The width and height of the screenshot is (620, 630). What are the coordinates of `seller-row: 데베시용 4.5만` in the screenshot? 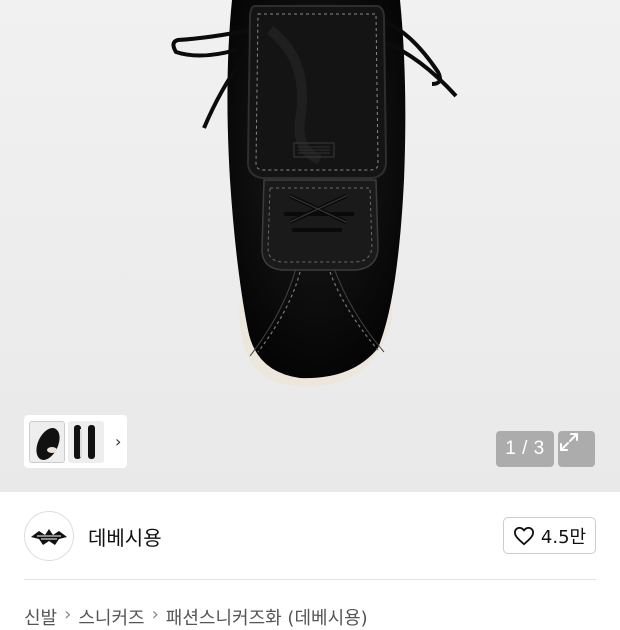 It's located at (310, 536).